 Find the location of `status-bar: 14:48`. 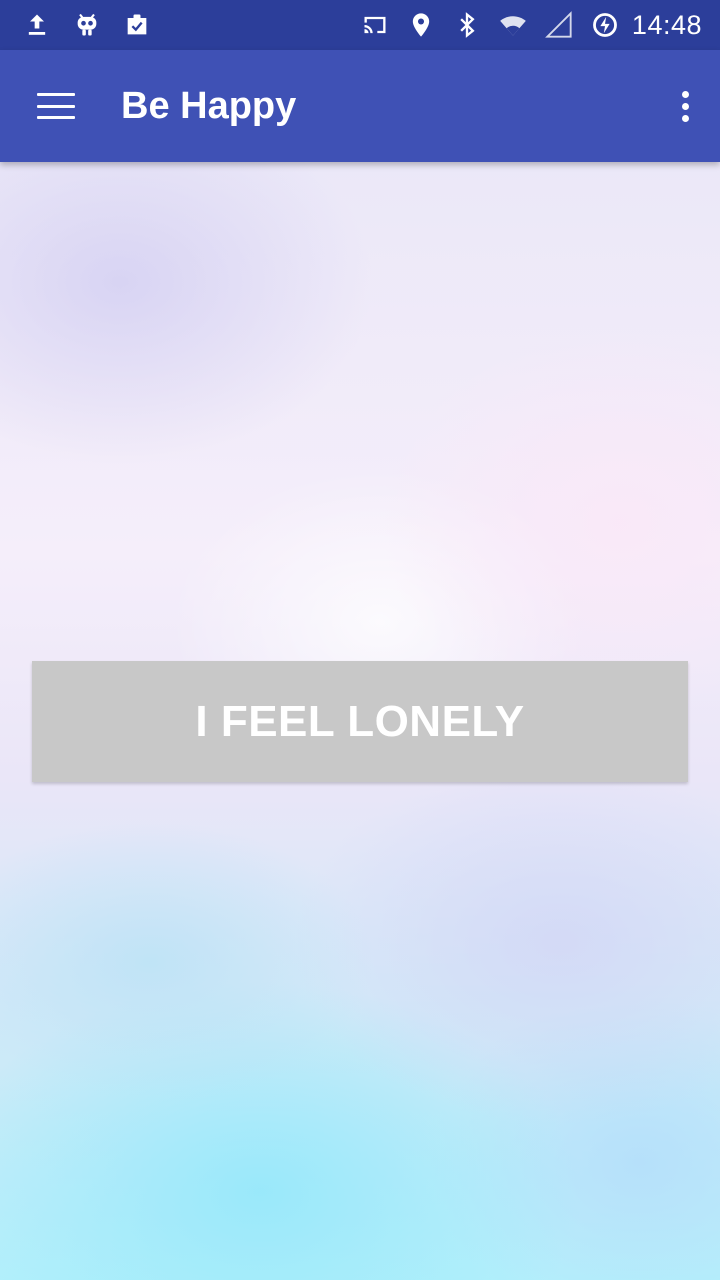

status-bar: 14:48 is located at coordinates (360, 25).